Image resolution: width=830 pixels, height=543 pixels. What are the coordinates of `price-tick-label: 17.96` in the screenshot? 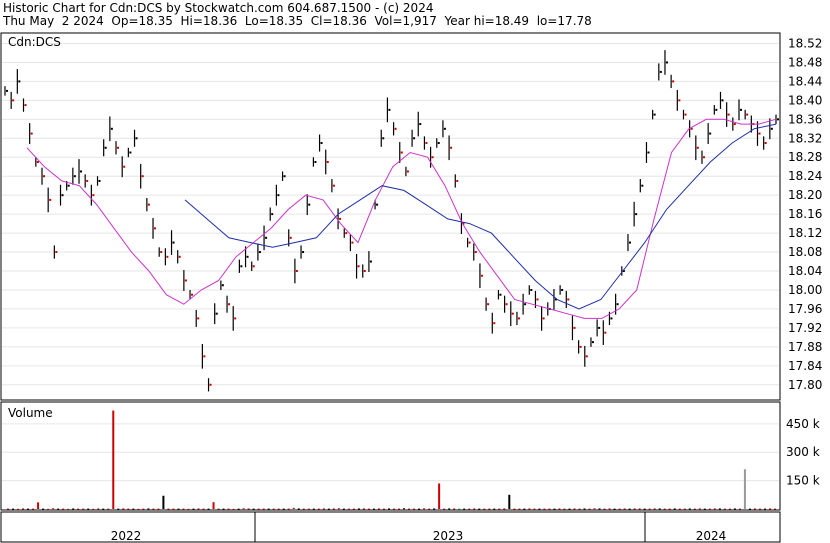 It's located at (805, 309).